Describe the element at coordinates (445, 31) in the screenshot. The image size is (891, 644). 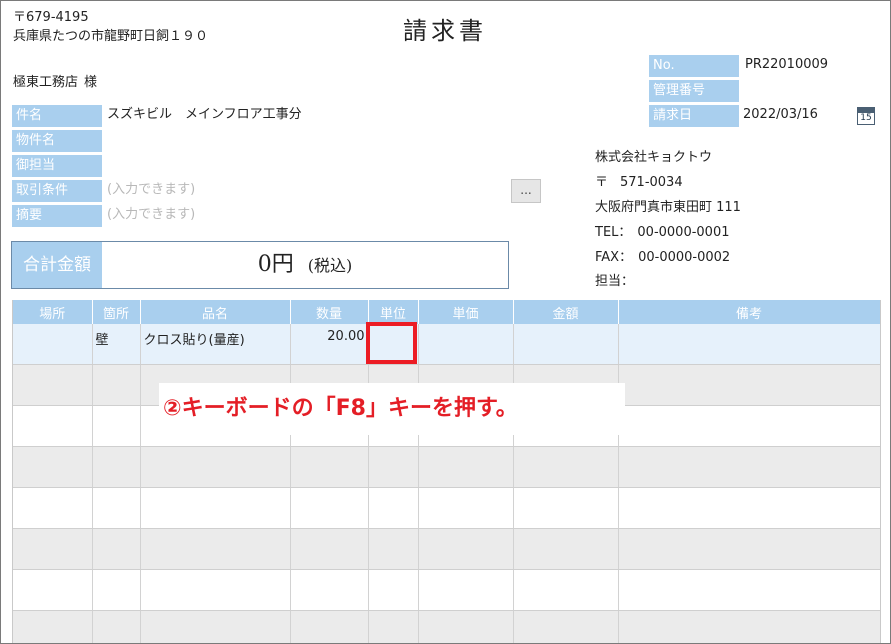
I see `page-title: 請求書` at that location.